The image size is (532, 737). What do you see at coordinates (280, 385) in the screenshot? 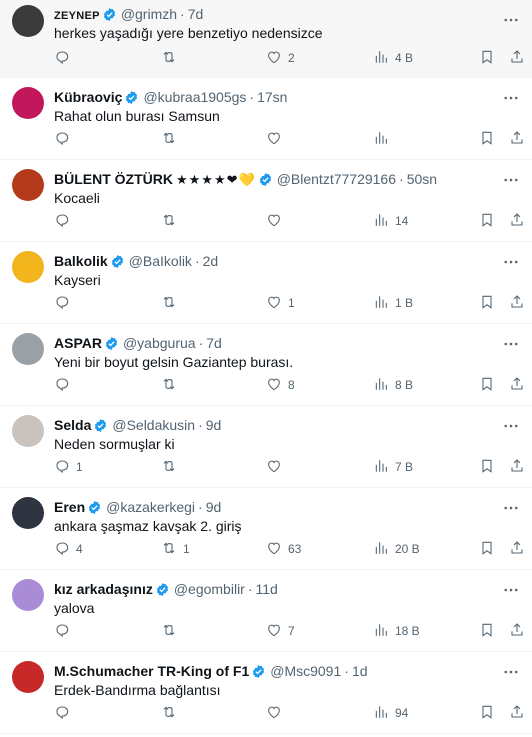
I see `like-button: 8` at bounding box center [280, 385].